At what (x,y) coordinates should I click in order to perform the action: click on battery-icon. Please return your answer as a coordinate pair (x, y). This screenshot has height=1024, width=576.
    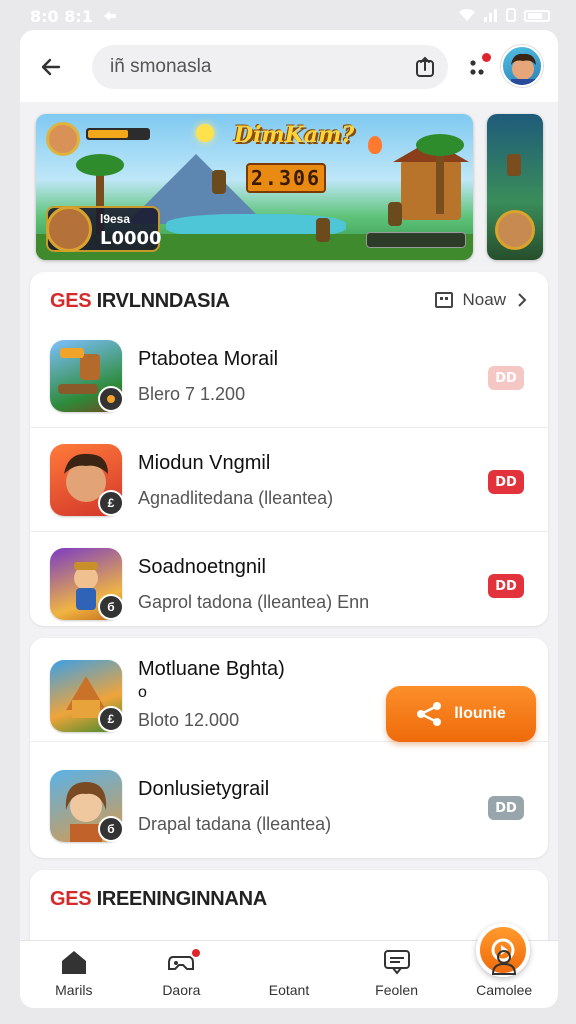
    Looking at the image, I should click on (537, 16).